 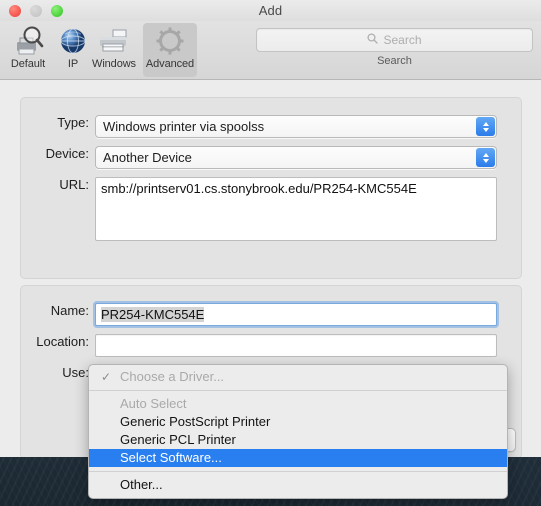 I want to click on menu-item-label: Generic PostScript Printer, so click(x=195, y=421).